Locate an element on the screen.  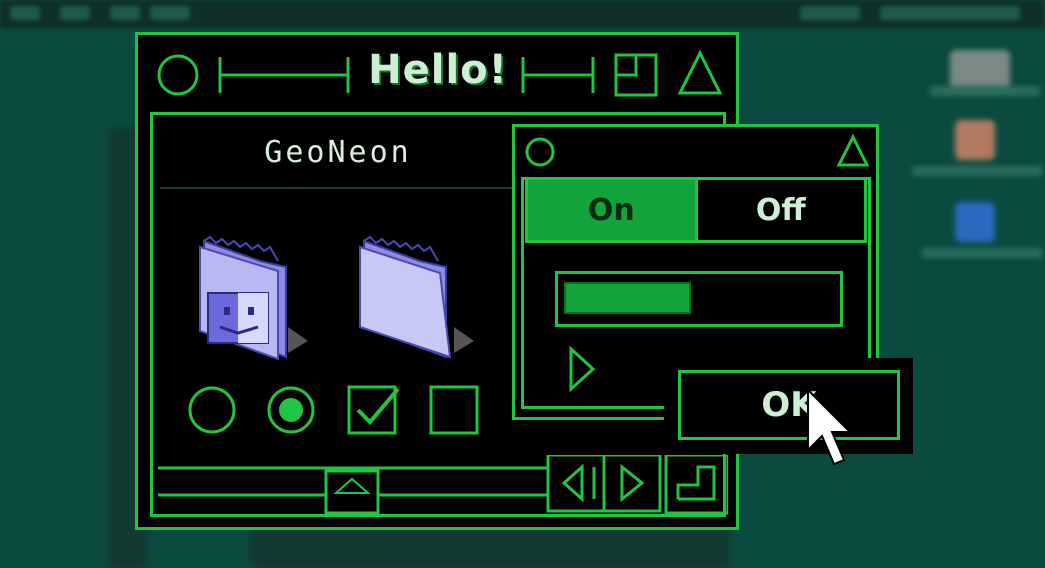
desktop-menubar is located at coordinates (522, 14).